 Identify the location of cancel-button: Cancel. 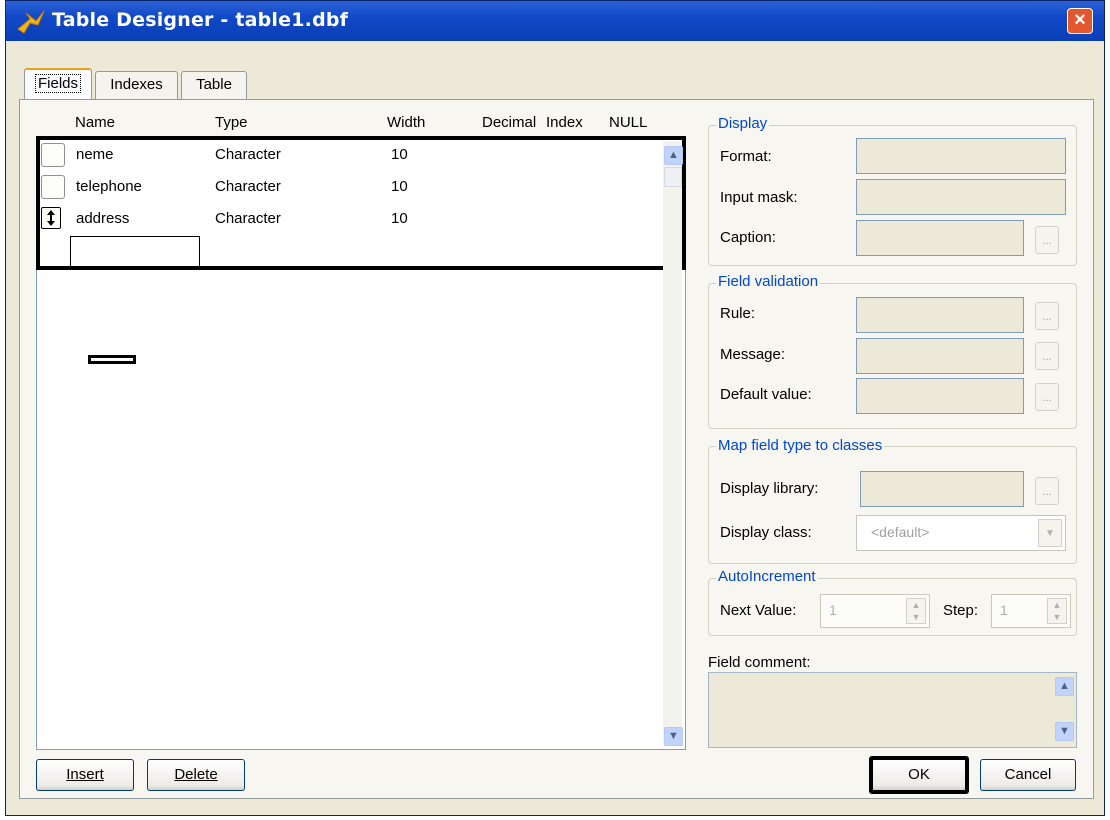
(1028, 775).